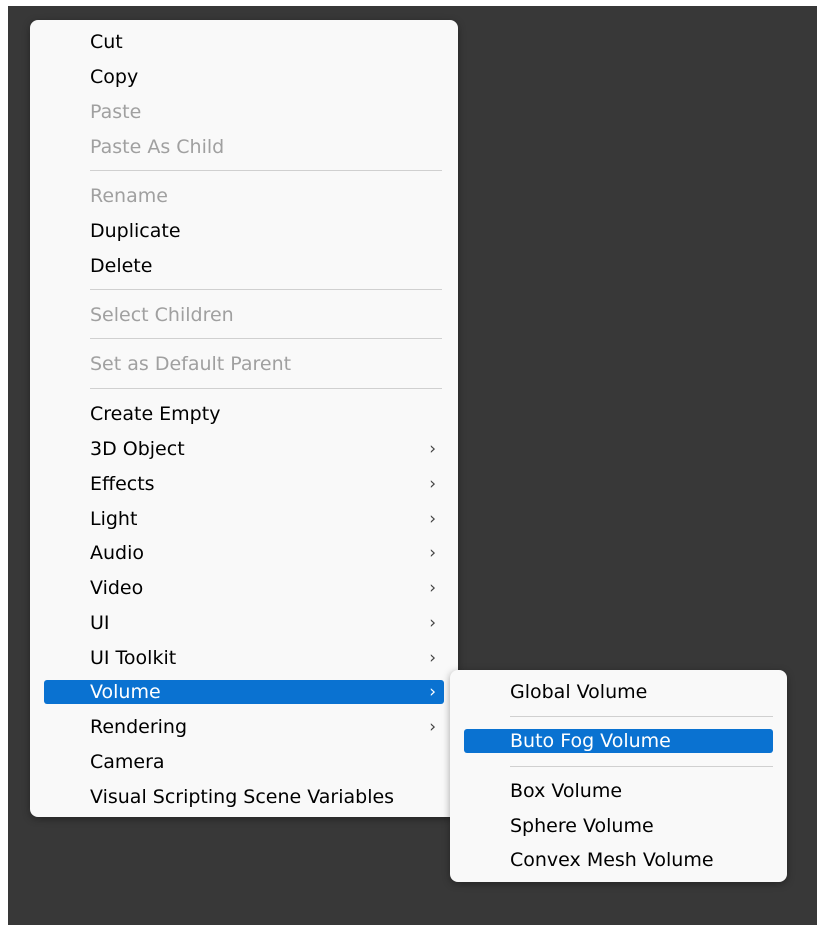  What do you see at coordinates (139, 727) in the screenshot?
I see `menu-item-label: Rendering` at bounding box center [139, 727].